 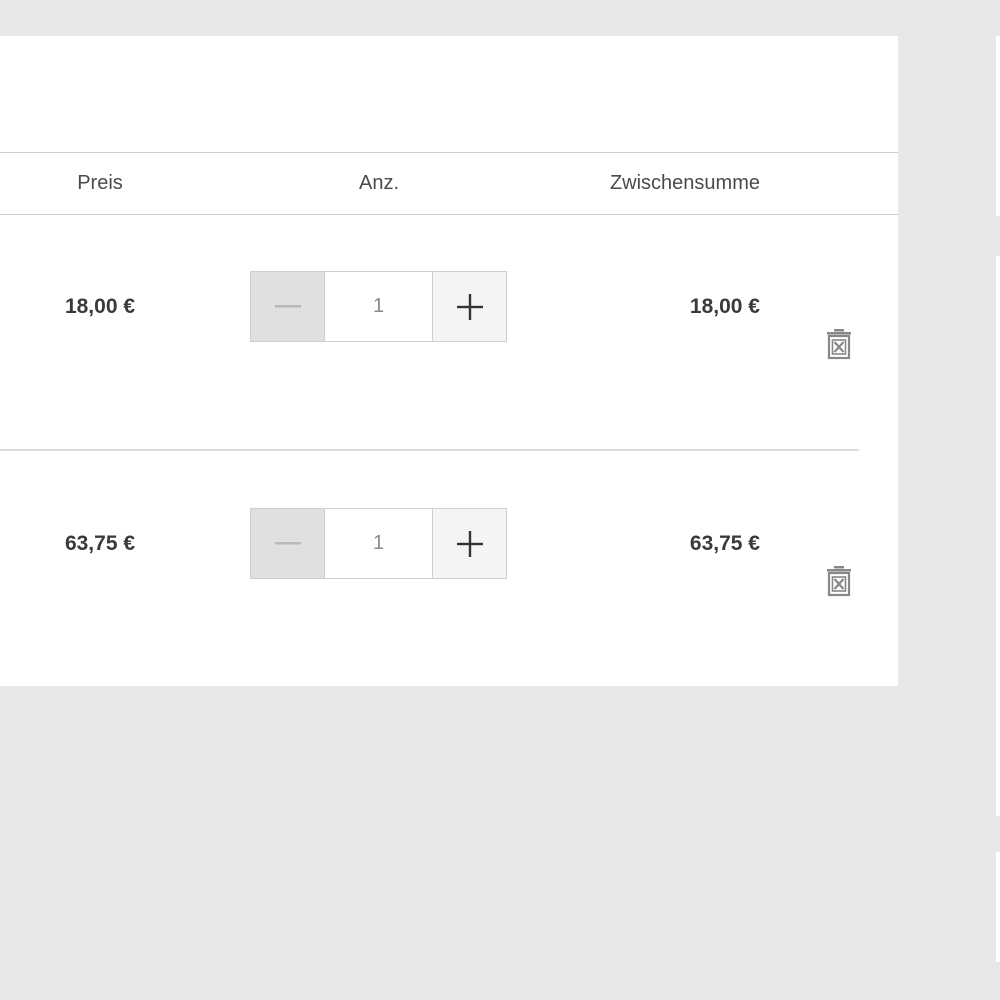 I want to click on subtotal-column-header: Zwischensumme, so click(x=684, y=183).